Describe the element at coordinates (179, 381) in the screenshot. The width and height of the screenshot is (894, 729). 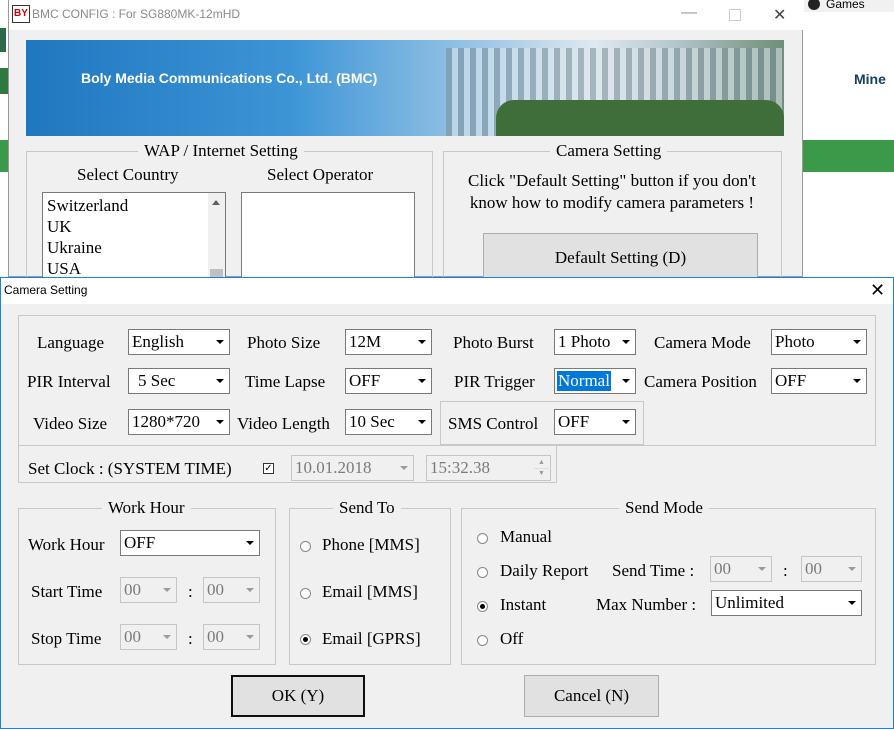
I see `pir-interval-select: 5 Sec` at that location.